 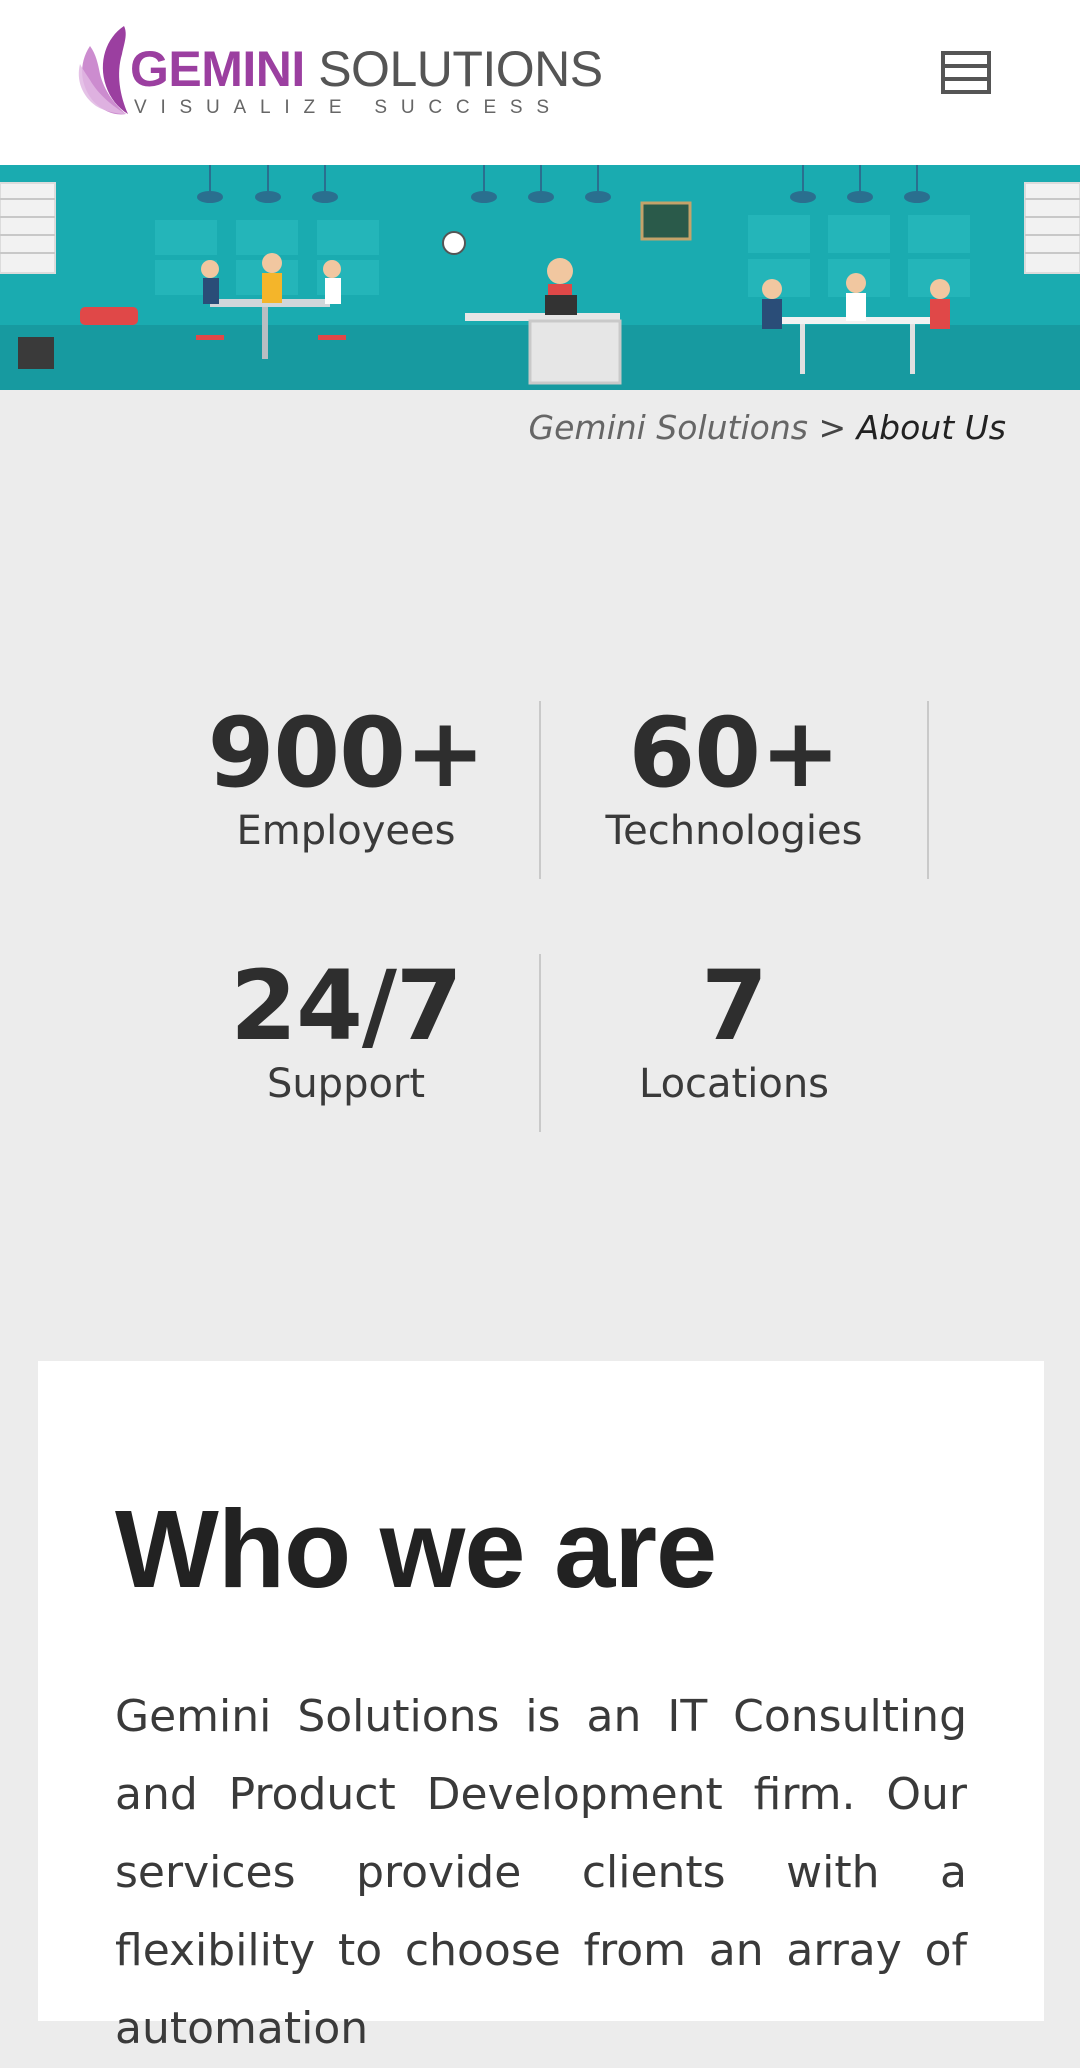 I want to click on stat-divider, so click(x=928, y=790).